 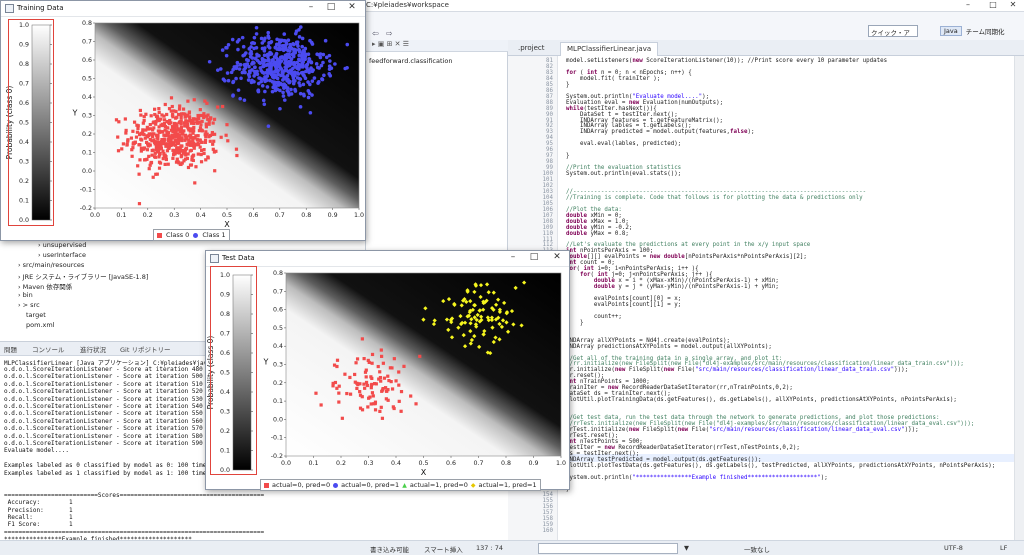 What do you see at coordinates (62, 255) in the screenshot?
I see `tree-item: › userInterface` at bounding box center [62, 255].